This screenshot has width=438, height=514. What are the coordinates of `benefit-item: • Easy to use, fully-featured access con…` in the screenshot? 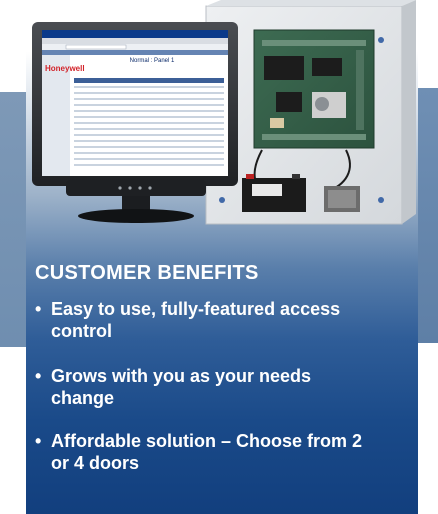 It's located at (205, 320).